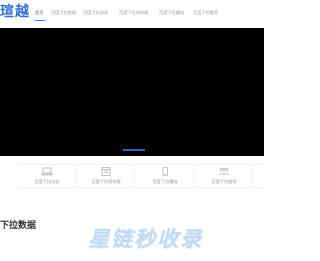 The height and width of the screenshot is (261, 320). What do you see at coordinates (224, 181) in the screenshot?
I see `feature-label: 百度下拉推荐` at bounding box center [224, 181].